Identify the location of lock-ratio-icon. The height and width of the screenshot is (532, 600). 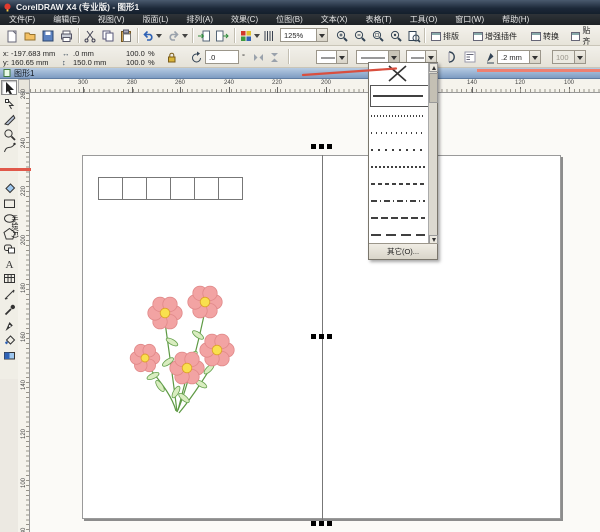
(171, 57).